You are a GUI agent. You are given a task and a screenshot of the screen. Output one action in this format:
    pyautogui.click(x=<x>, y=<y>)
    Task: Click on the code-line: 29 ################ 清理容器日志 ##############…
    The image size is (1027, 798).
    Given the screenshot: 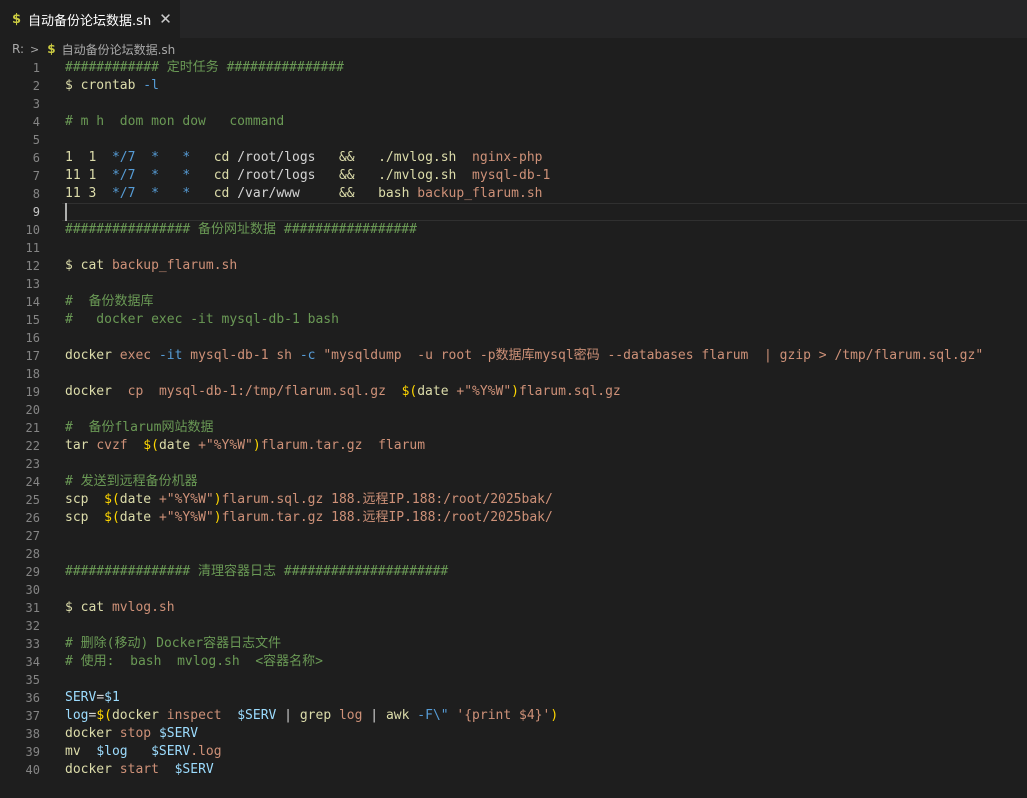 What is the action you would take?
    pyautogui.click(x=513, y=572)
    